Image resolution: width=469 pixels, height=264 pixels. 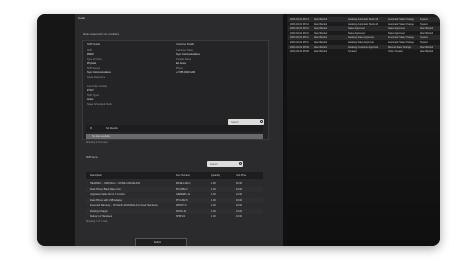 I want to click on items-cell: 64.00, so click(x=239, y=189).